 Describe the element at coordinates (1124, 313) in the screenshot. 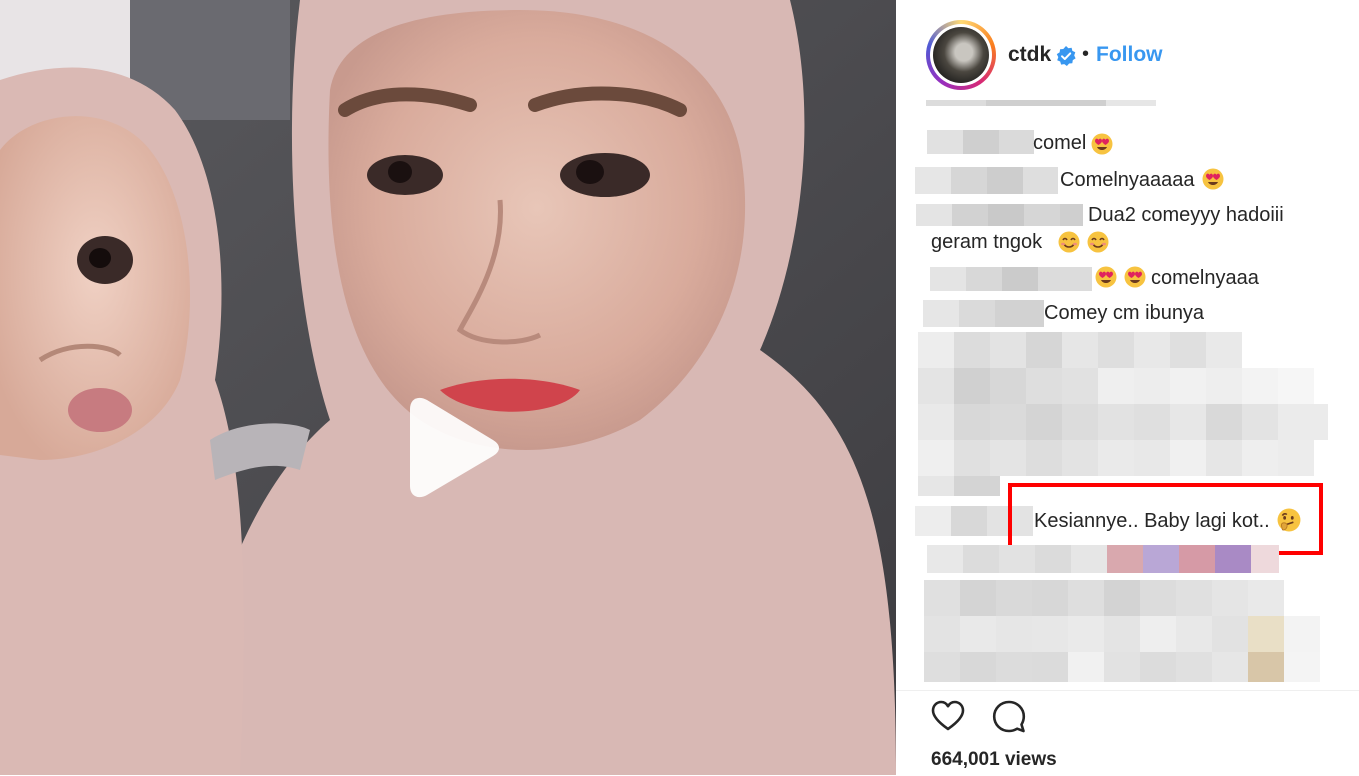

I see `comment-text: Comey cm ibunya` at that location.